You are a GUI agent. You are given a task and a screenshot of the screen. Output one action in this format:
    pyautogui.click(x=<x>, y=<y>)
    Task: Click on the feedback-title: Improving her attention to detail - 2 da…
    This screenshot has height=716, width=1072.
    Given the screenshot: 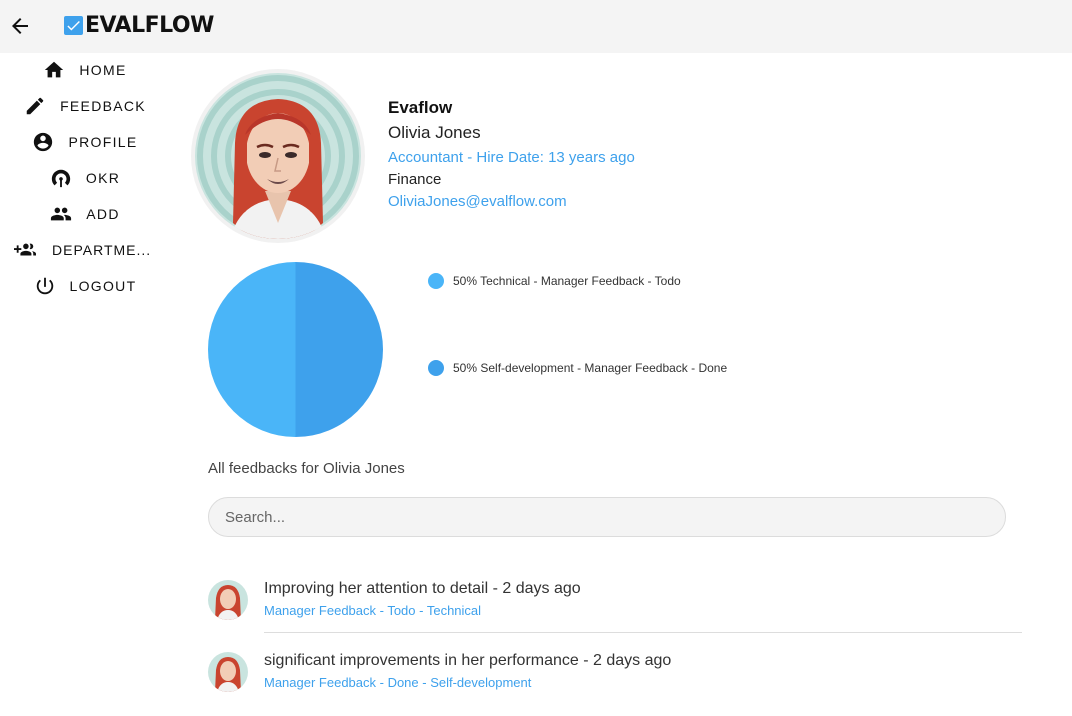 What is the action you would take?
    pyautogui.click(x=422, y=588)
    